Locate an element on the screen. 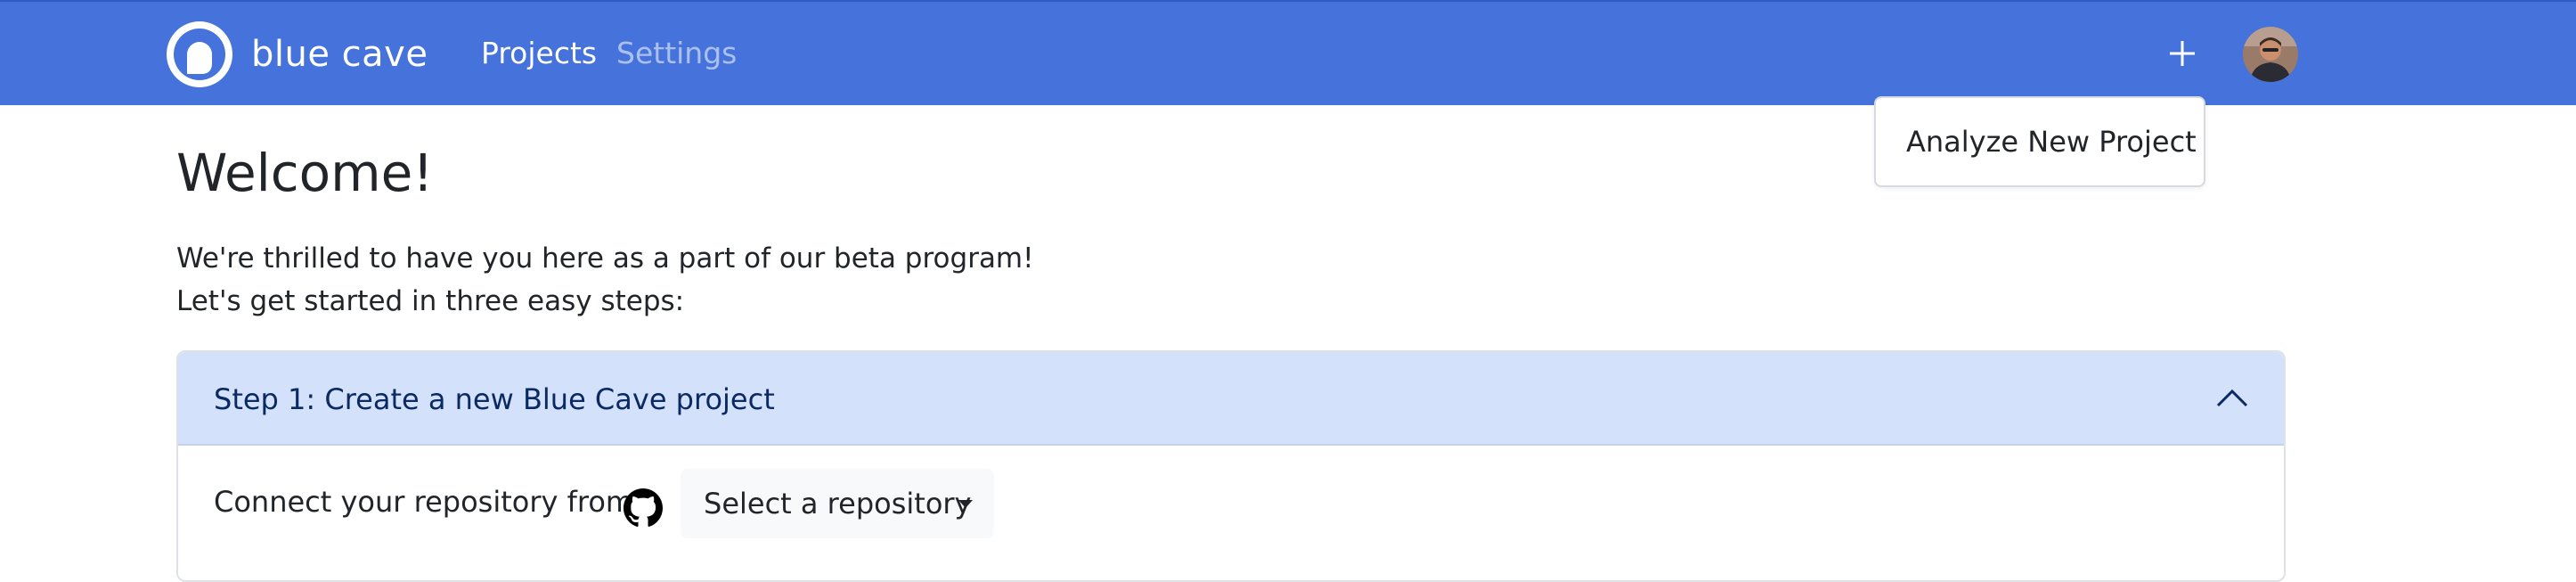 The image size is (2576, 582). add-dropdown-menu: Analyze New Project is located at coordinates (2040, 141).